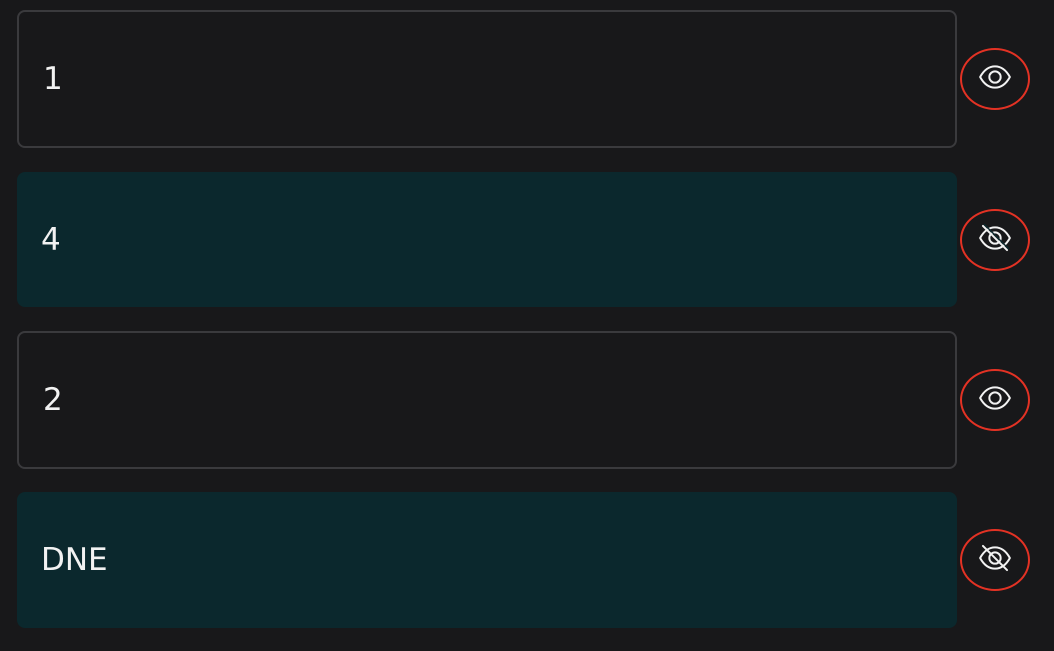 This screenshot has width=1054, height=651. Describe the element at coordinates (53, 400) in the screenshot. I see `answer-value: 2` at that location.